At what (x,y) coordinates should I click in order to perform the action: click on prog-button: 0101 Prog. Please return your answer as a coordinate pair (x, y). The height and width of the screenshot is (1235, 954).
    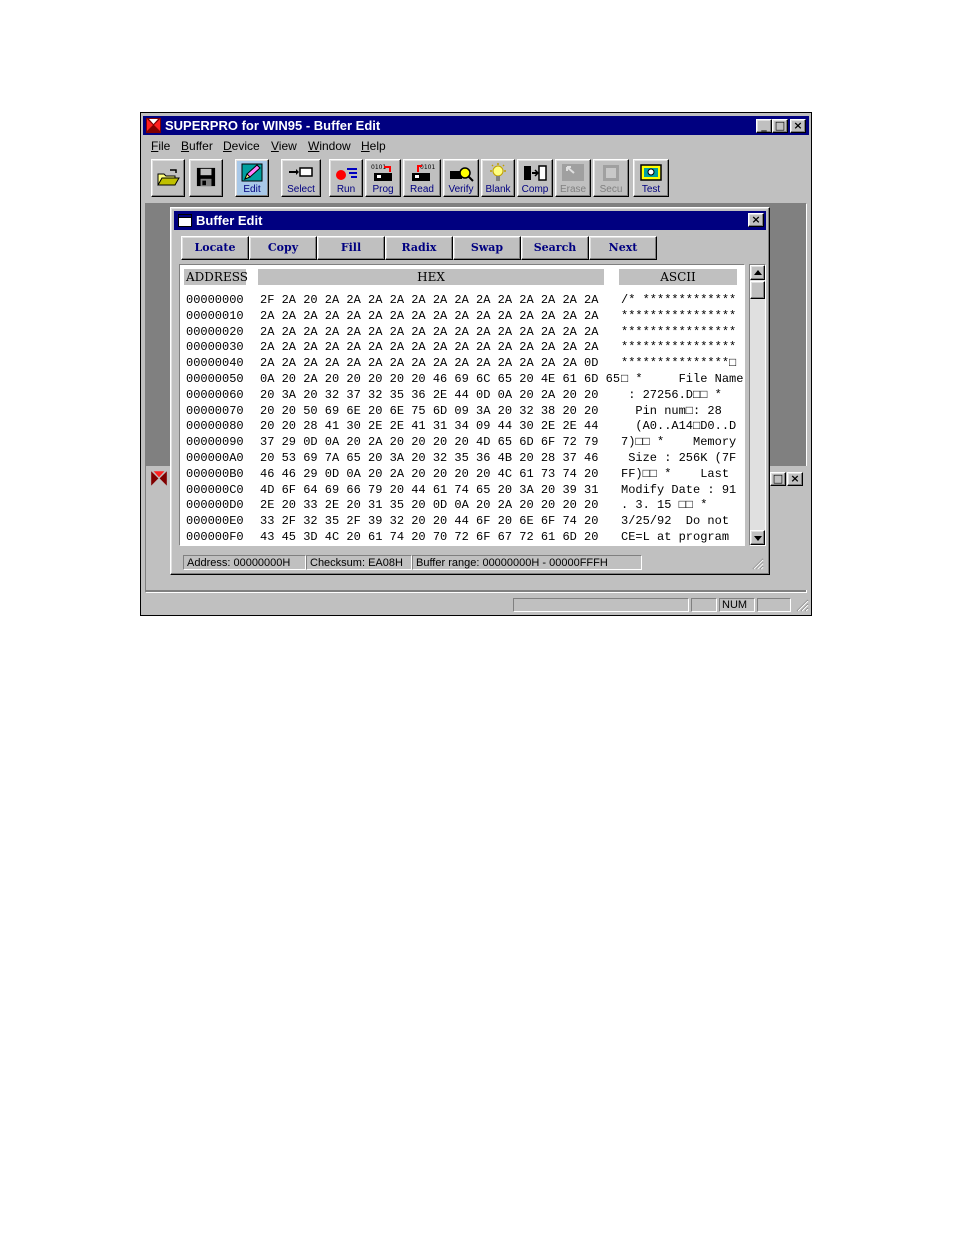
    Looking at the image, I should click on (383, 178).